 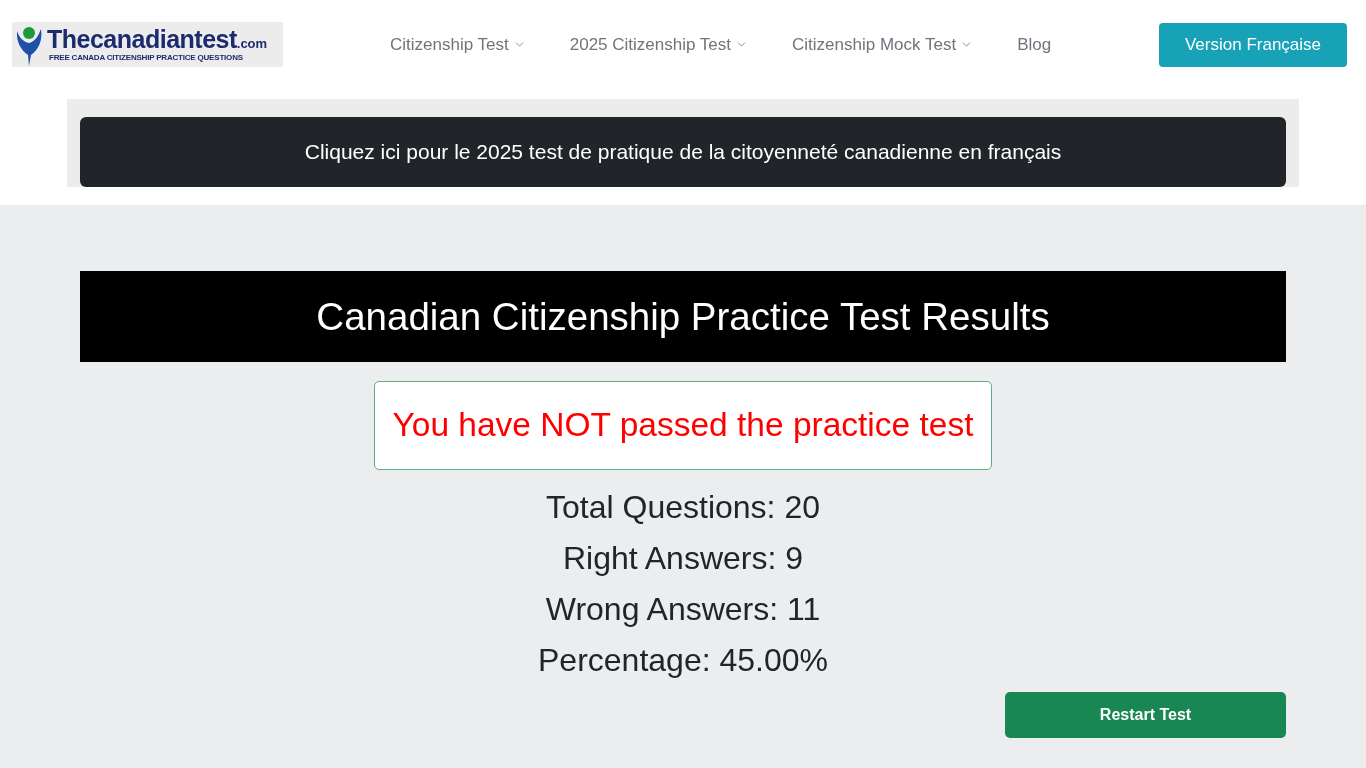 I want to click on result-stat: Right Answers: 9, so click(x=683, y=558).